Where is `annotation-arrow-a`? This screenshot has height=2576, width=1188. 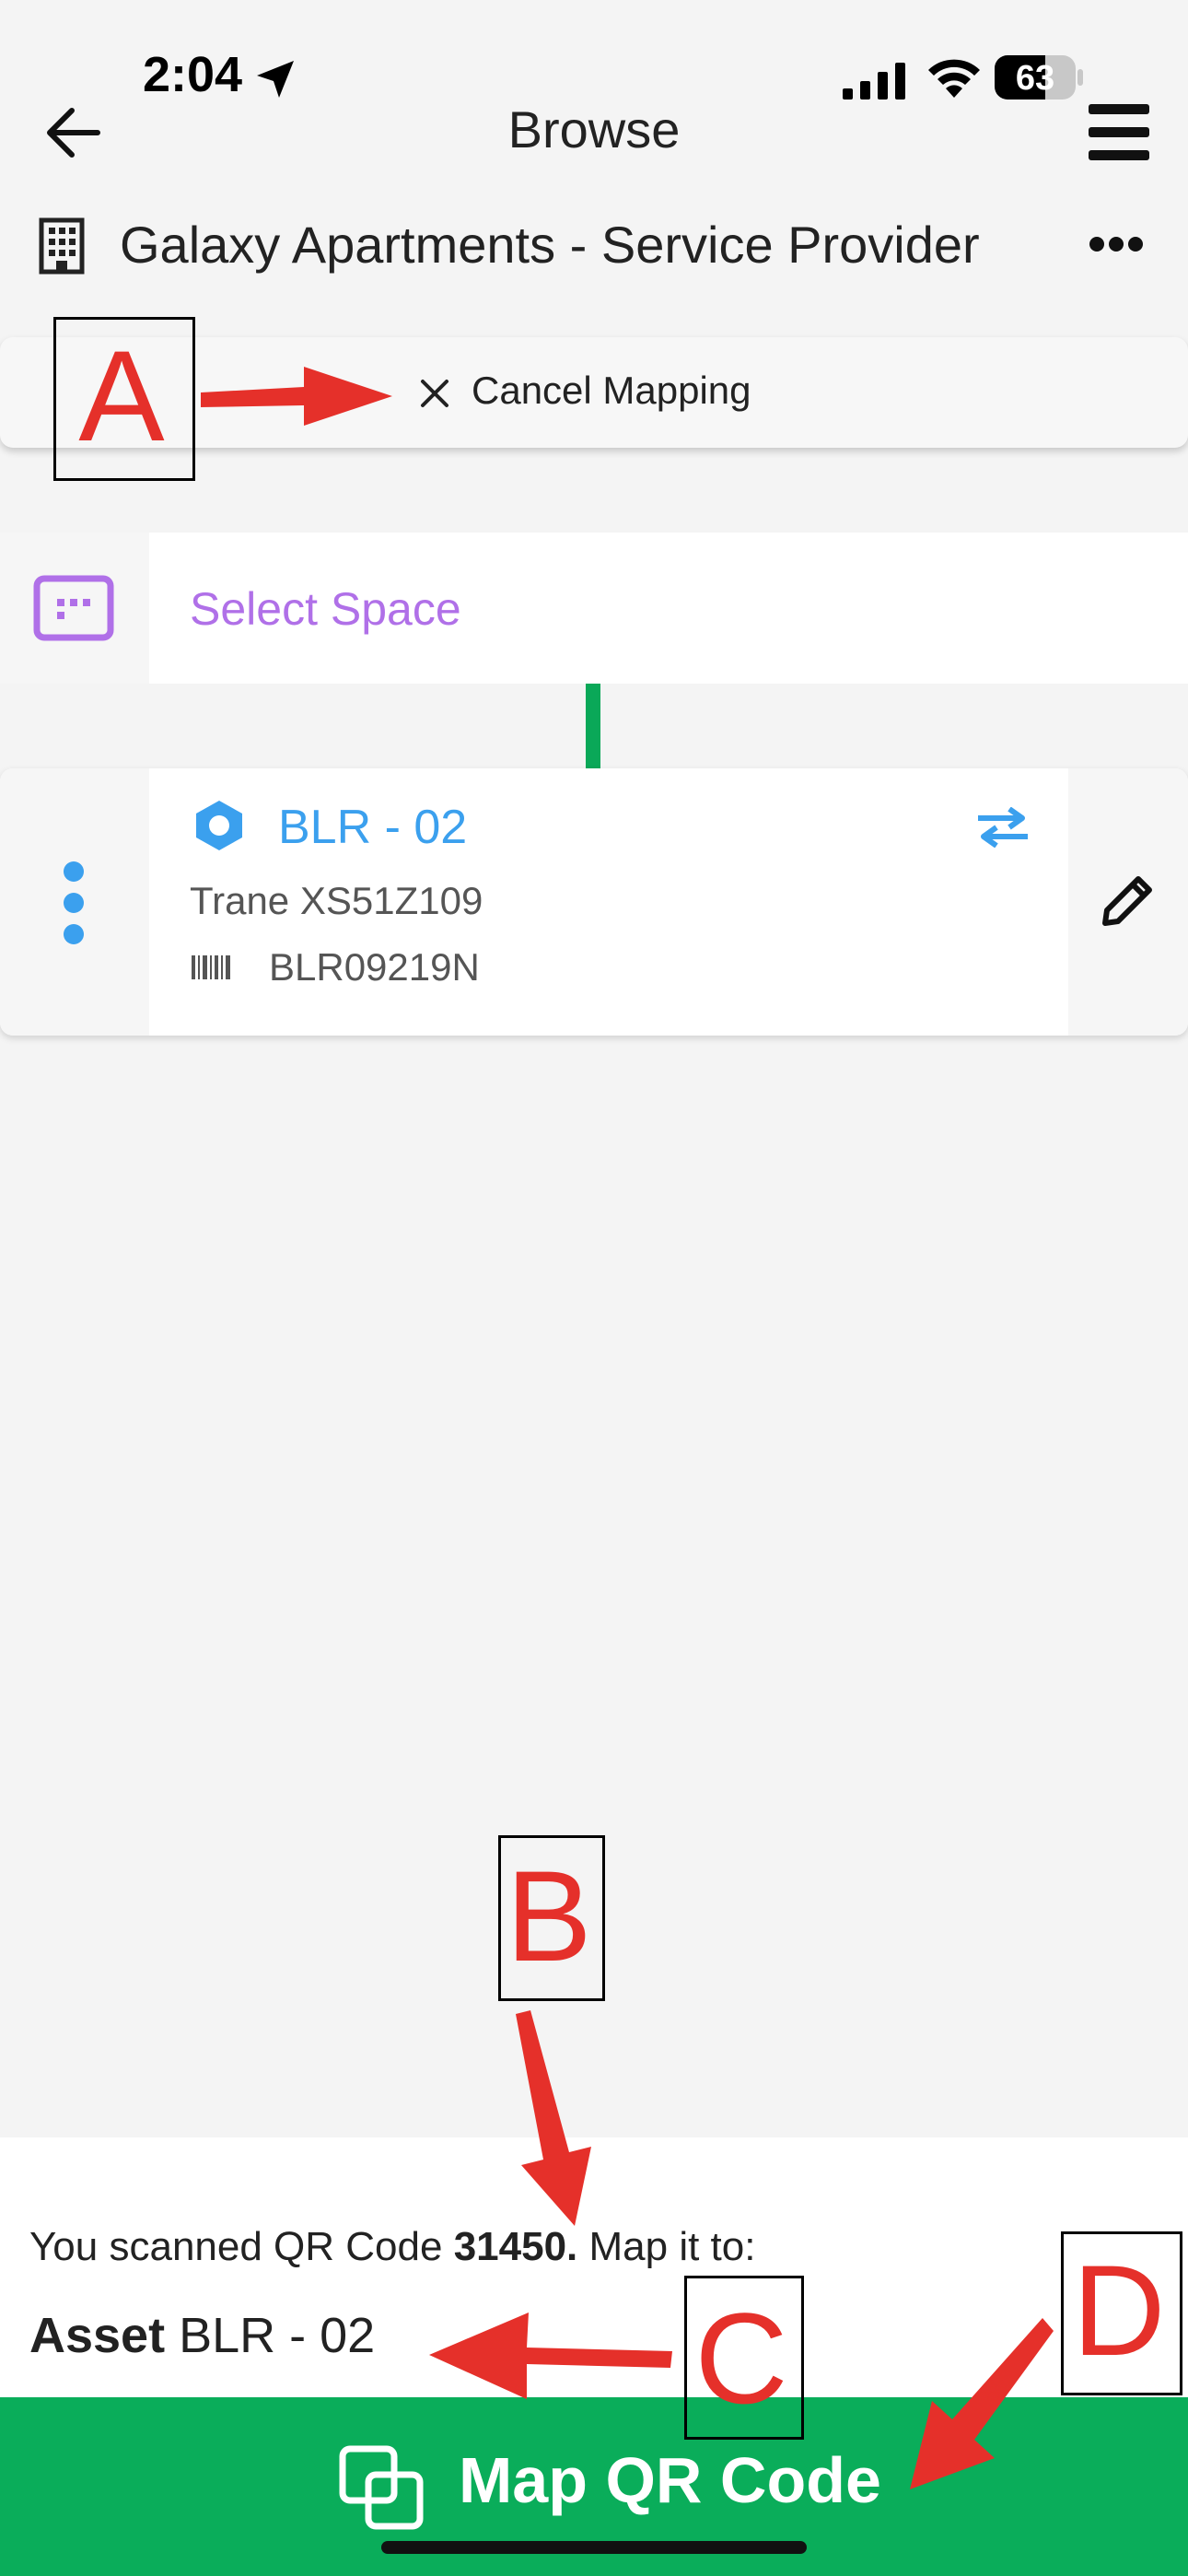
annotation-arrow-a is located at coordinates (296, 396).